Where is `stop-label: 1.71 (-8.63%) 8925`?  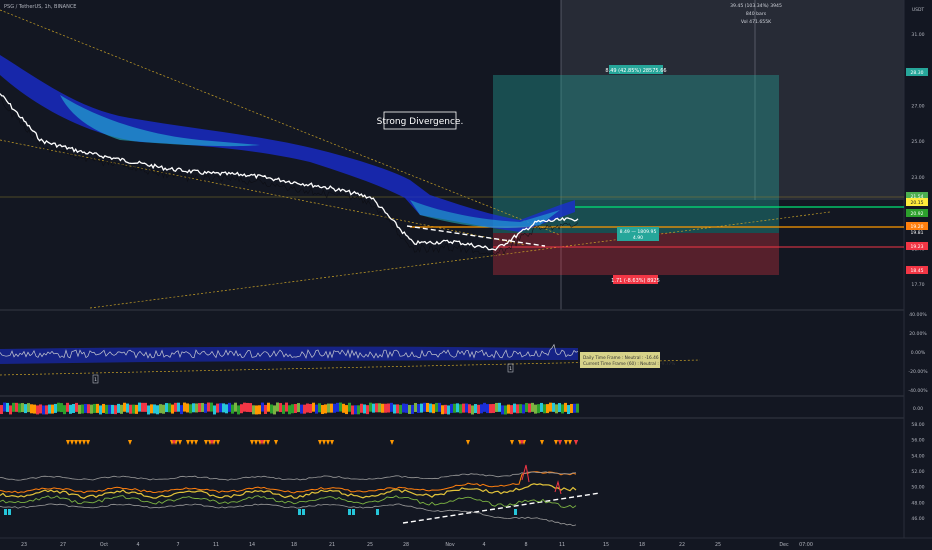 stop-label: 1.71 (-8.63%) 8925 is located at coordinates (635, 281).